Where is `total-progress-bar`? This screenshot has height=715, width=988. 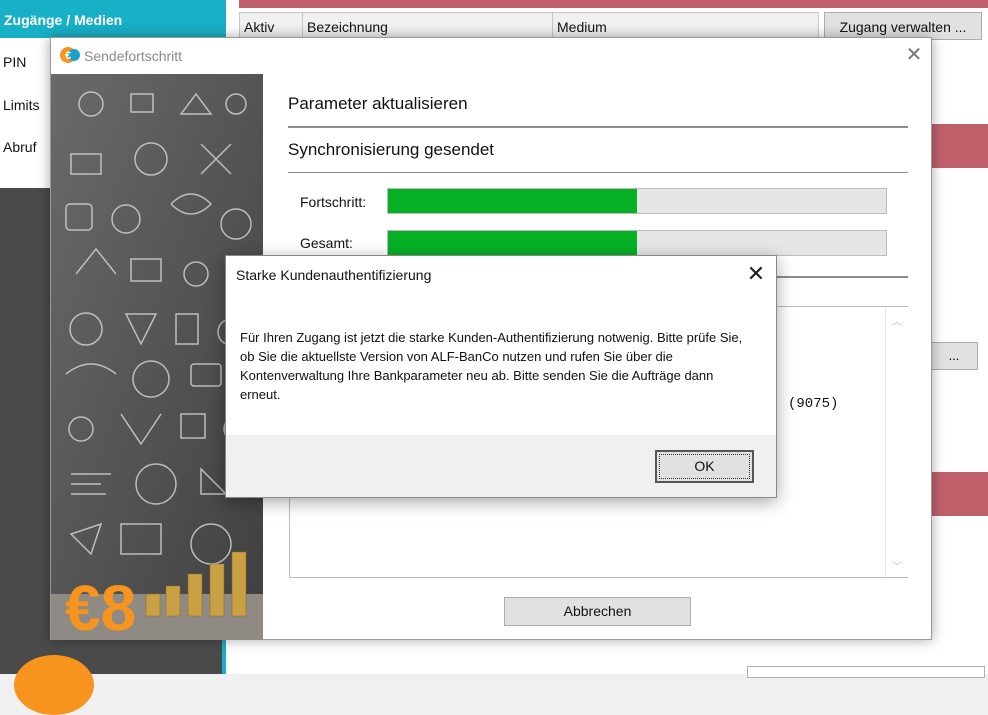
total-progress-bar is located at coordinates (637, 243).